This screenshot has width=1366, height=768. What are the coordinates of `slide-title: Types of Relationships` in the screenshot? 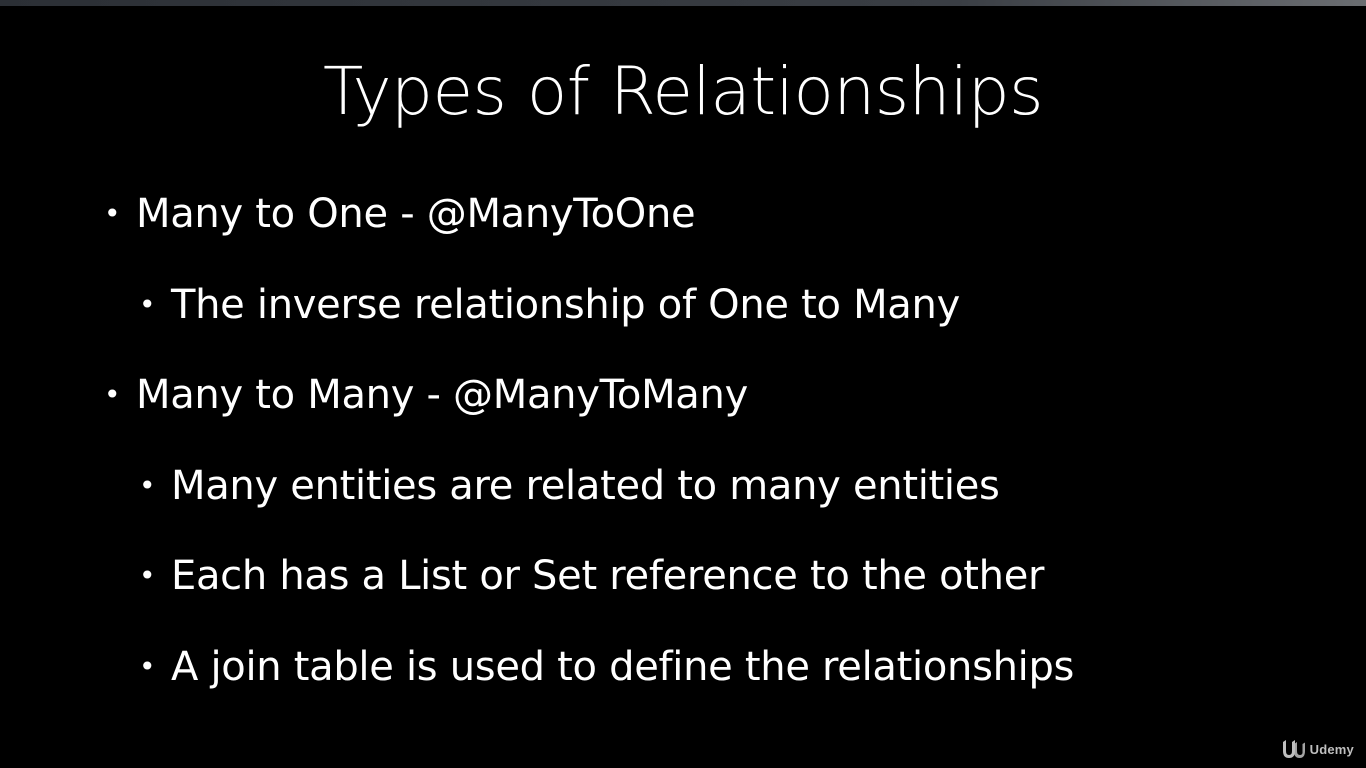 It's located at (683, 91).